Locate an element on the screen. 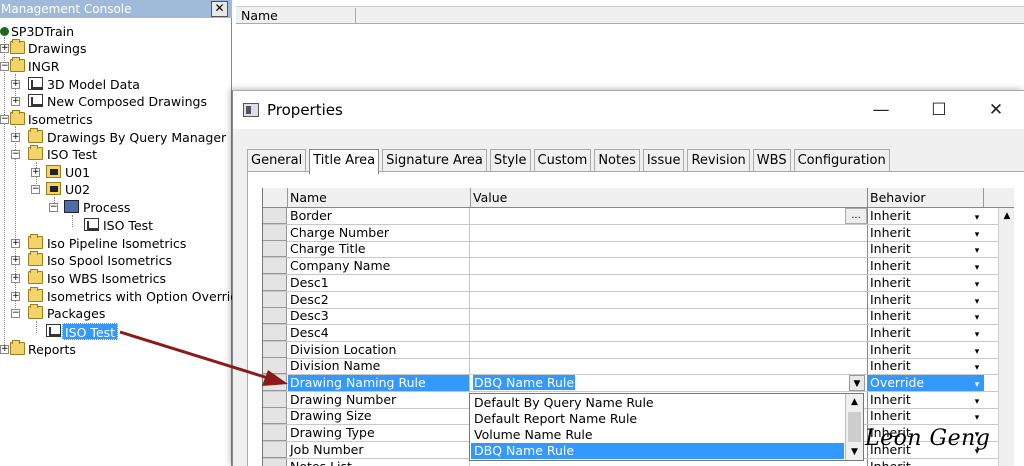  scroll-down-icon: ▼ is located at coordinates (854, 452).